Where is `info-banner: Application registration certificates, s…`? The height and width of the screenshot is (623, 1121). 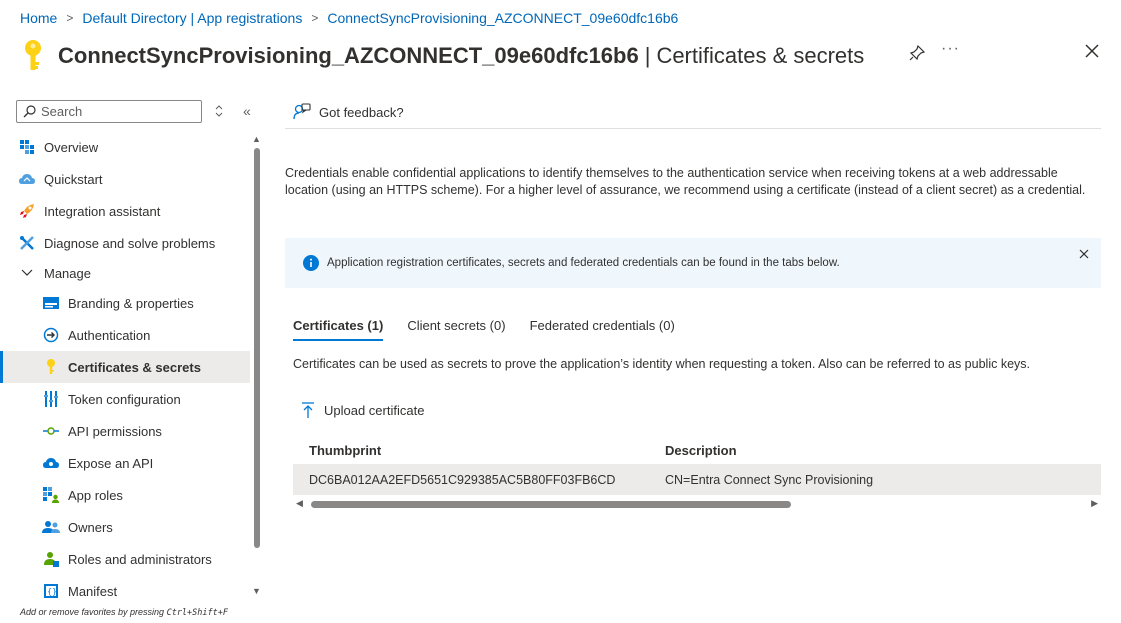
info-banner: Application registration certificates, s… is located at coordinates (693, 263).